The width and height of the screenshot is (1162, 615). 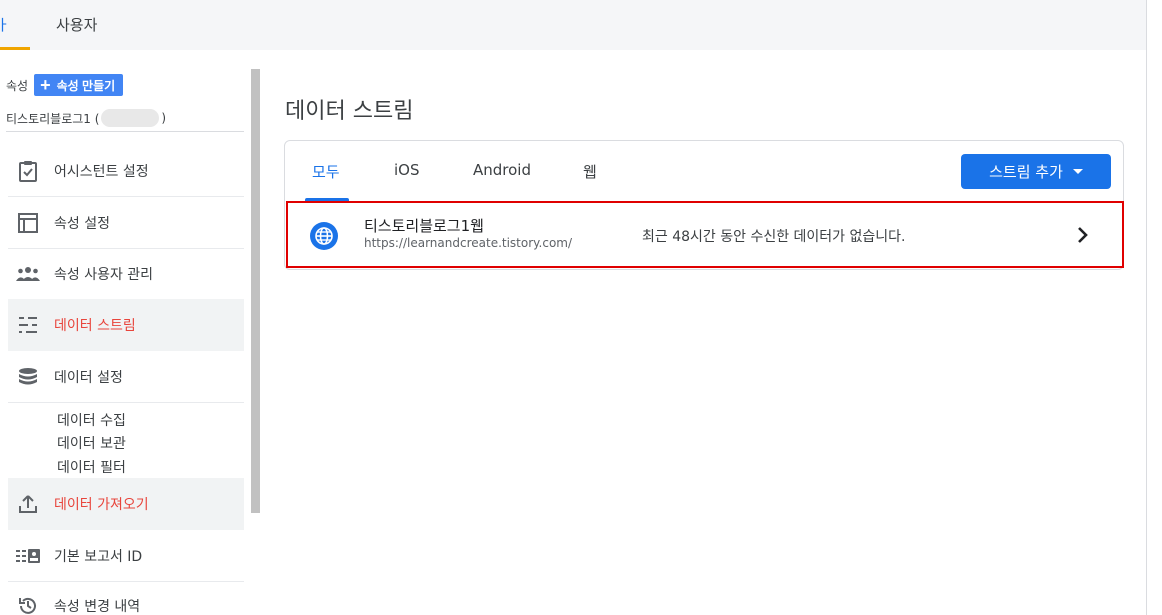 I want to click on tab-admin-partial: ㅏ, so click(x=5, y=24).